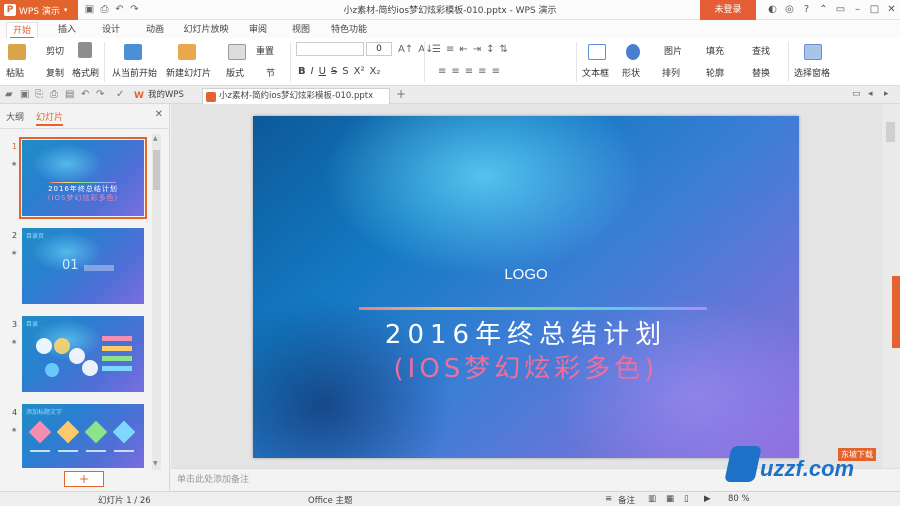 This screenshot has width=900, height=506. I want to click on slide-title: 2016年终总结计划, so click(526, 332).